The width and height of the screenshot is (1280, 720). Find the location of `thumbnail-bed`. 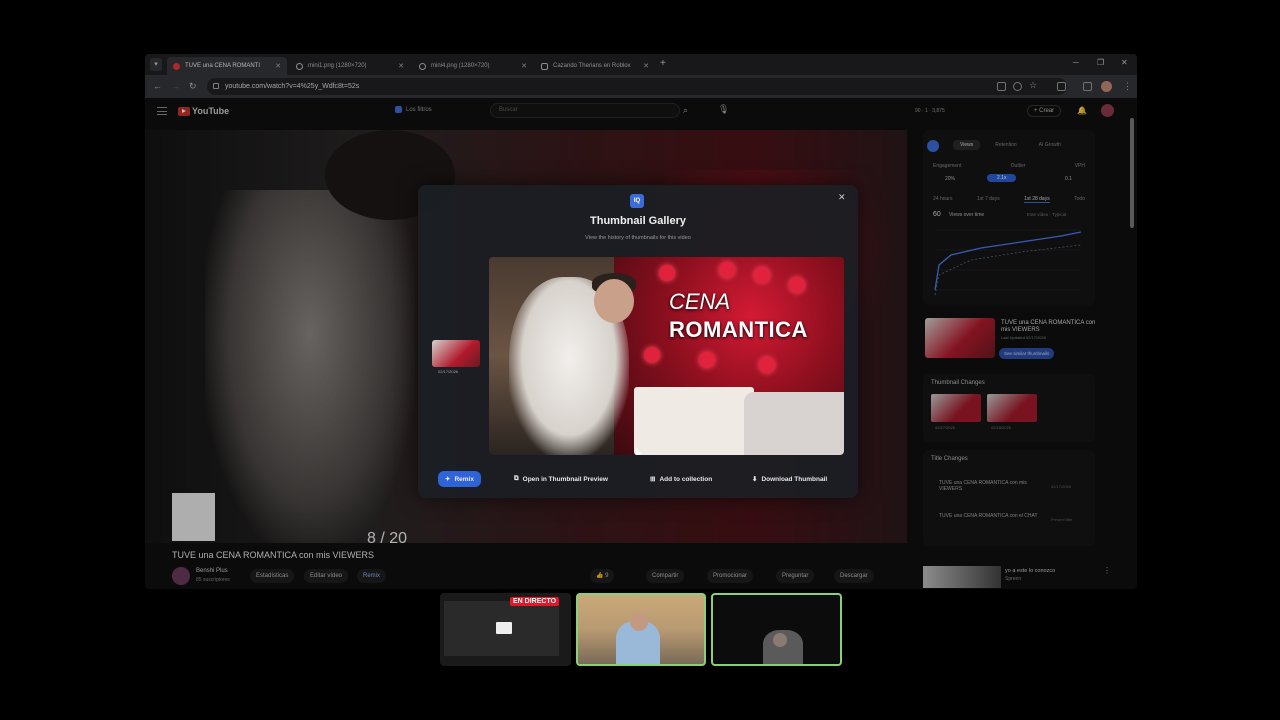

thumbnail-bed is located at coordinates (794, 423).